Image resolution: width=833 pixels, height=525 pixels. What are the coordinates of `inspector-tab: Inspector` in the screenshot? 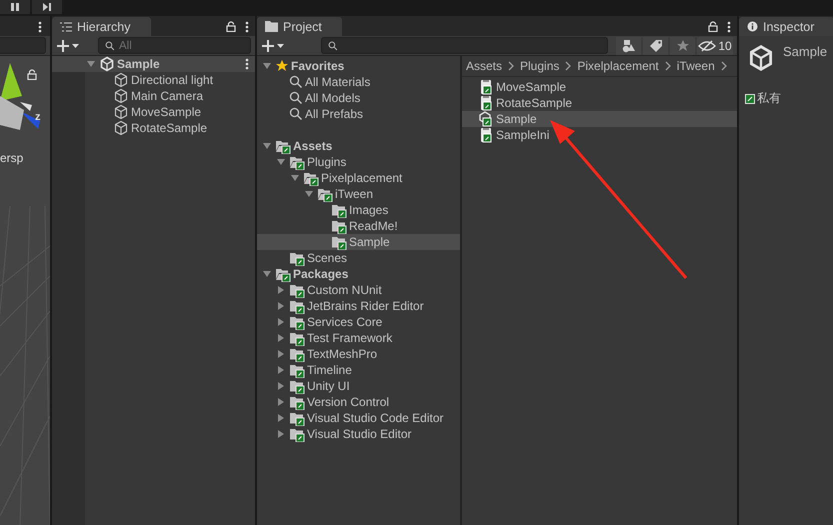 It's located at (786, 26).